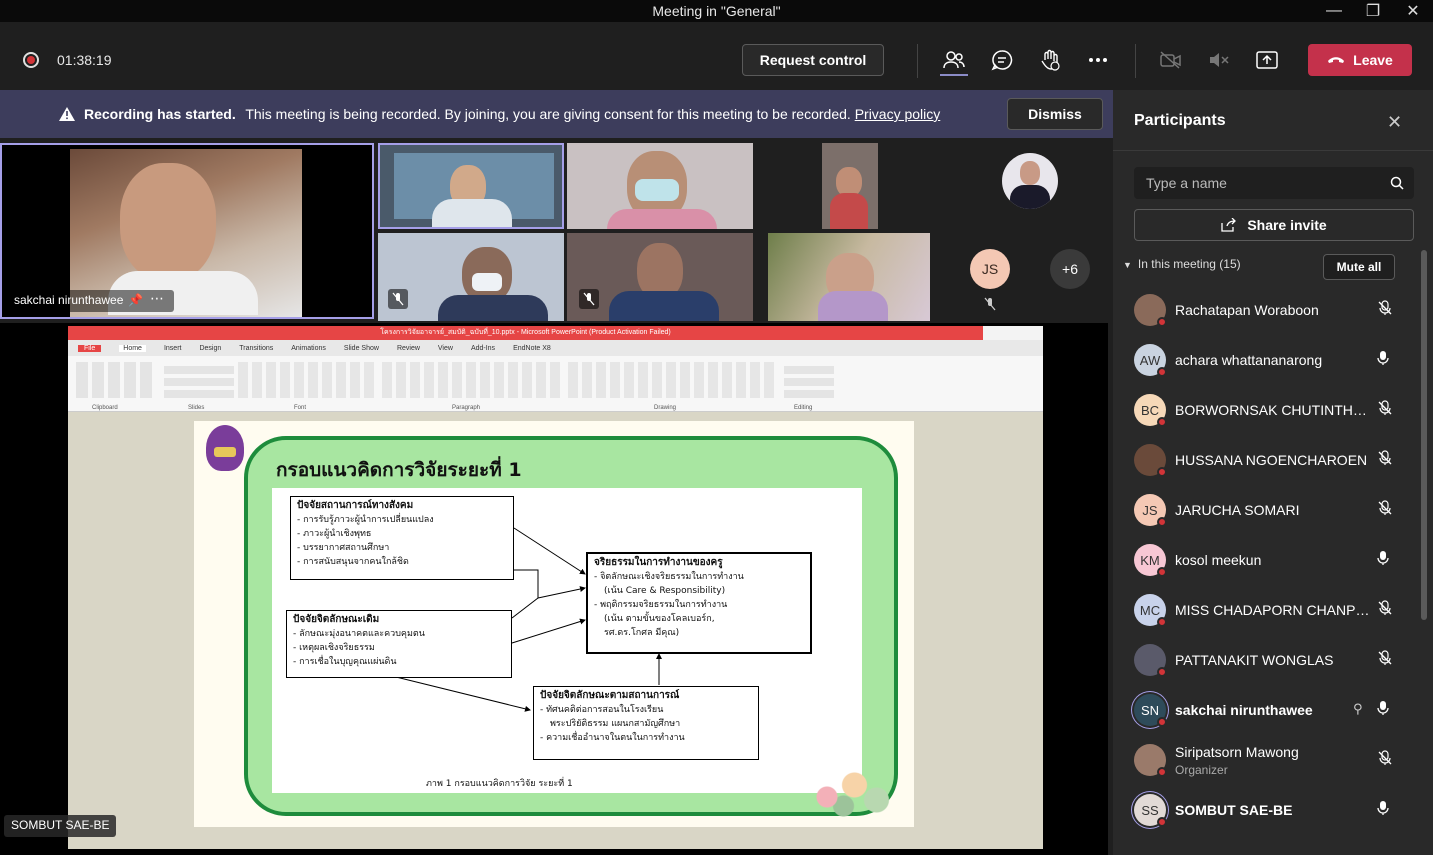  What do you see at coordinates (1373, 11) in the screenshot?
I see `maximize-button: ❐` at bounding box center [1373, 11].